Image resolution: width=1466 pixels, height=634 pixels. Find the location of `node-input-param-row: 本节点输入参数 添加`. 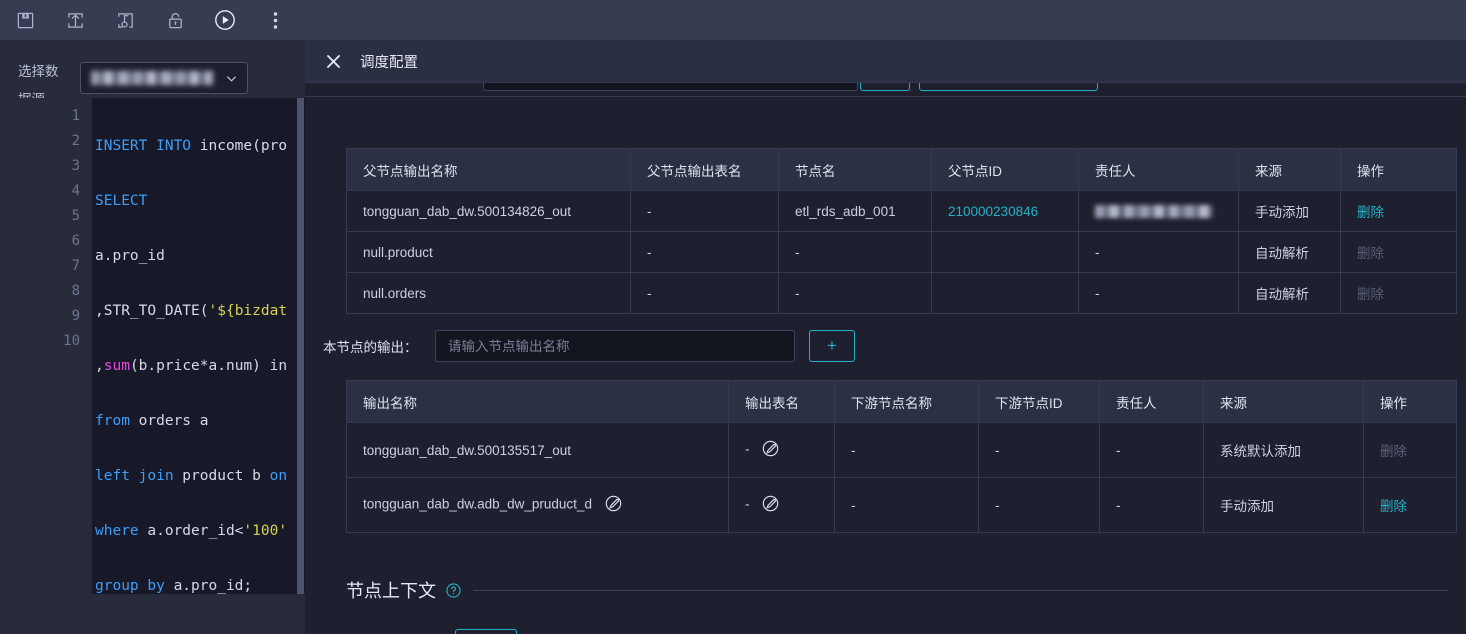

node-input-param-row: 本节点输入参数 添加 is located at coordinates (885, 630).